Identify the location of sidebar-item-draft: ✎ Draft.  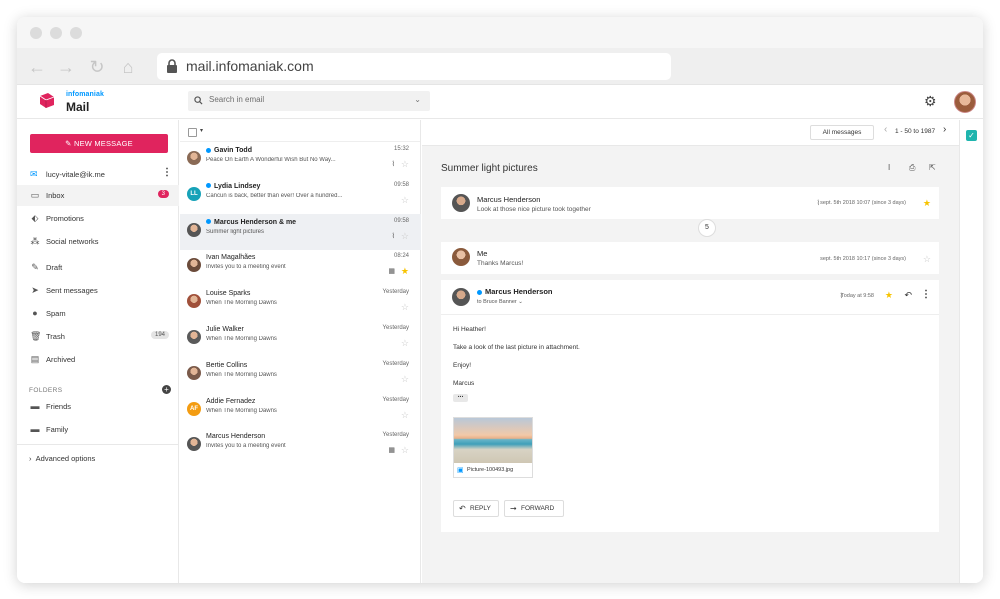
(98, 267).